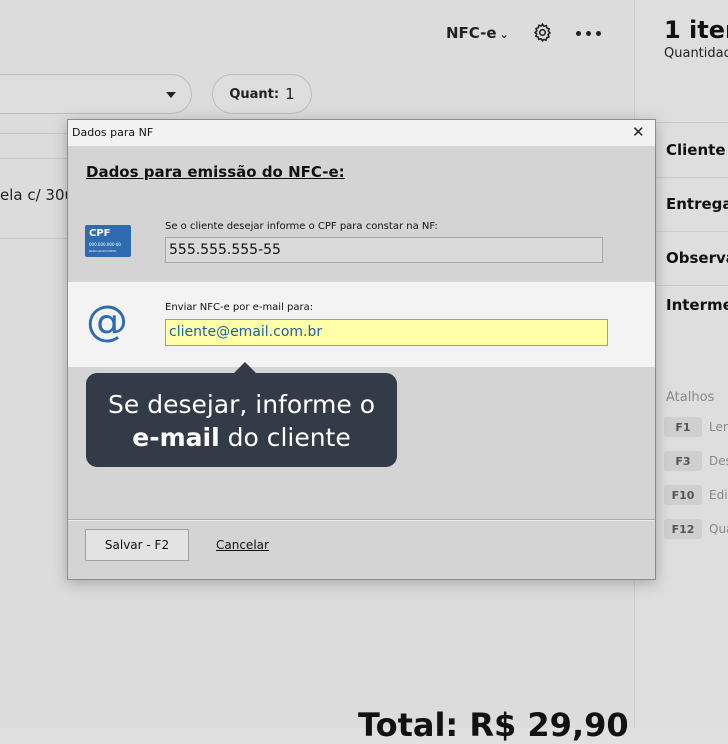  I want to click on shortcut-key: F3, so click(683, 461).